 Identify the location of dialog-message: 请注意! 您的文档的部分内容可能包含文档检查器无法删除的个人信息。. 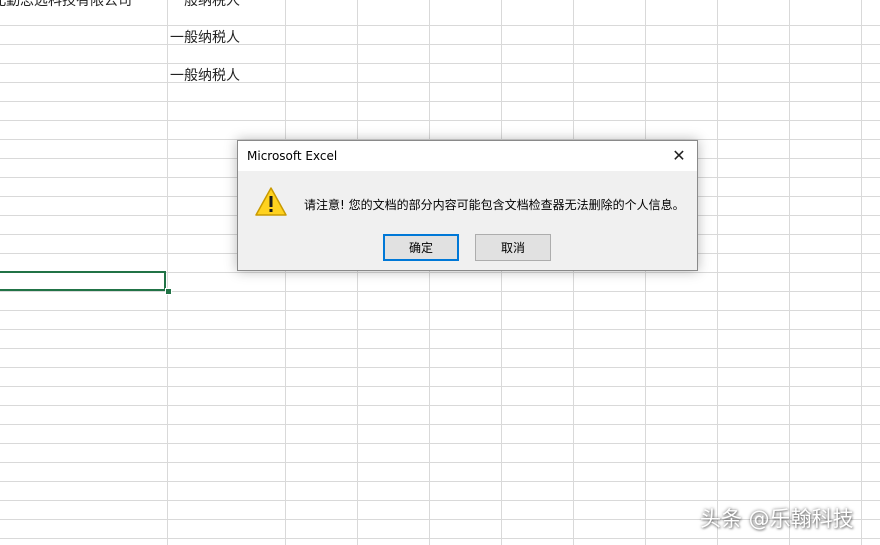
(494, 205).